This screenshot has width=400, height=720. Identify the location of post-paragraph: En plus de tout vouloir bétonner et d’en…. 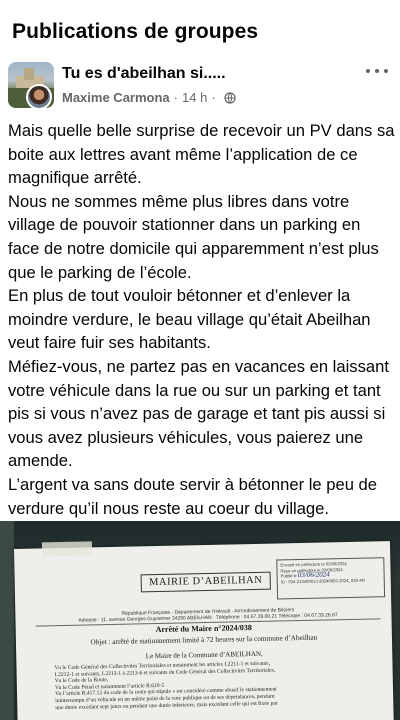
(189, 319).